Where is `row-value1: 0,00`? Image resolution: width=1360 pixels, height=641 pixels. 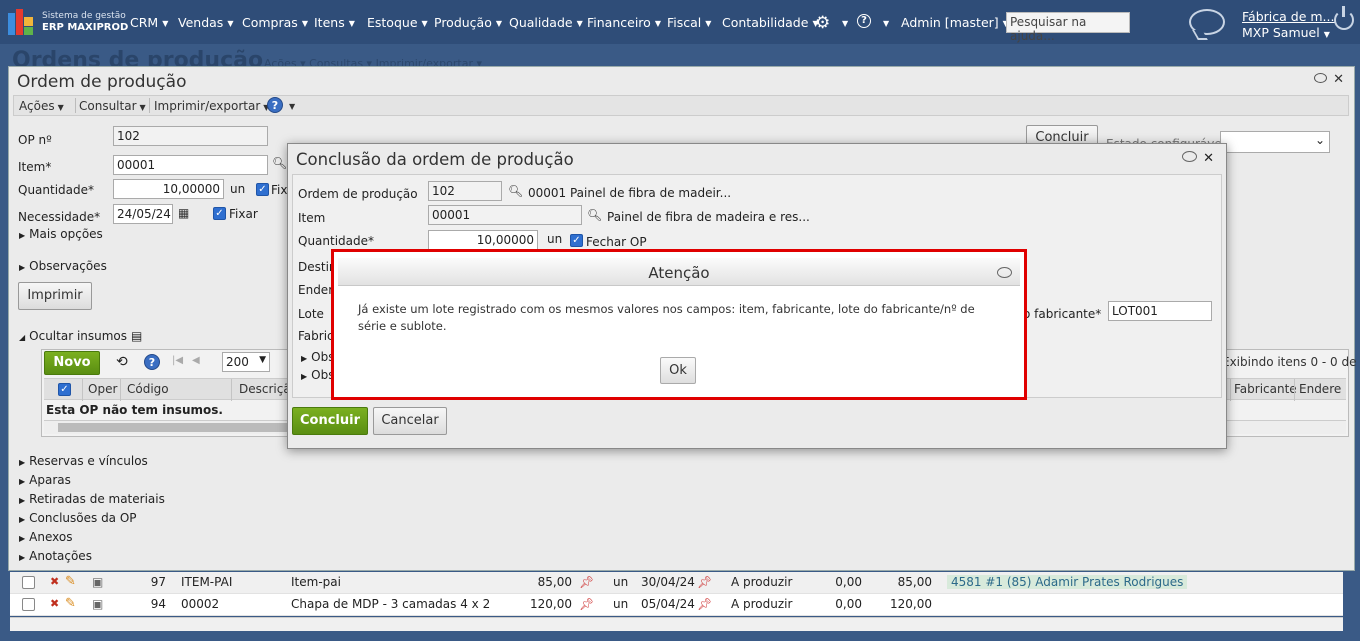
row-value1: 0,00 is located at coordinates (848, 582).